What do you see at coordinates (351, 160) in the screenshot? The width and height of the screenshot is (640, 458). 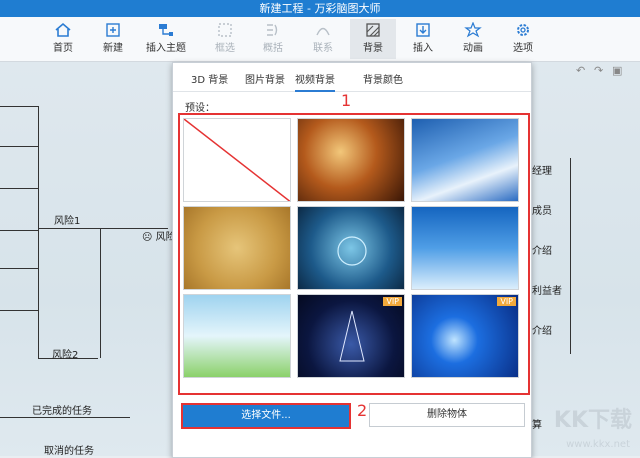 I see `thumbnail-autumn-leaves` at bounding box center [351, 160].